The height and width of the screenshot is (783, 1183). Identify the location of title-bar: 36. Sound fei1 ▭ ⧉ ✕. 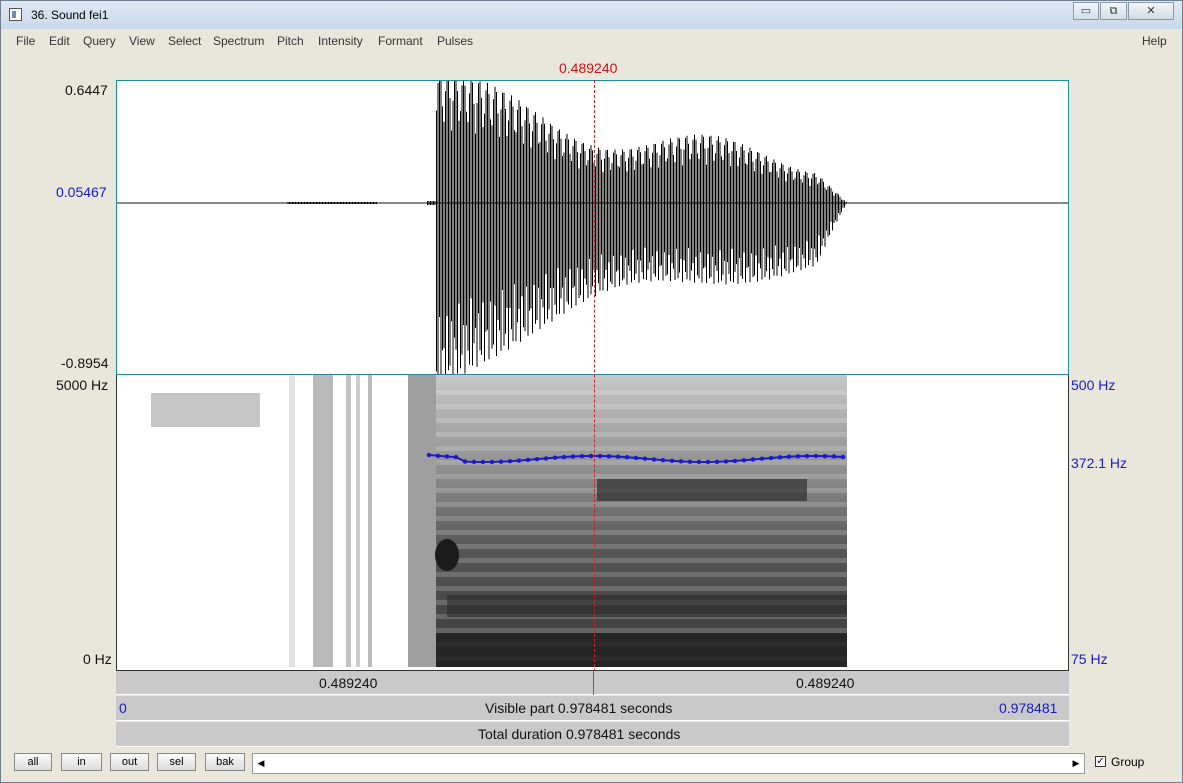
(591, 15).